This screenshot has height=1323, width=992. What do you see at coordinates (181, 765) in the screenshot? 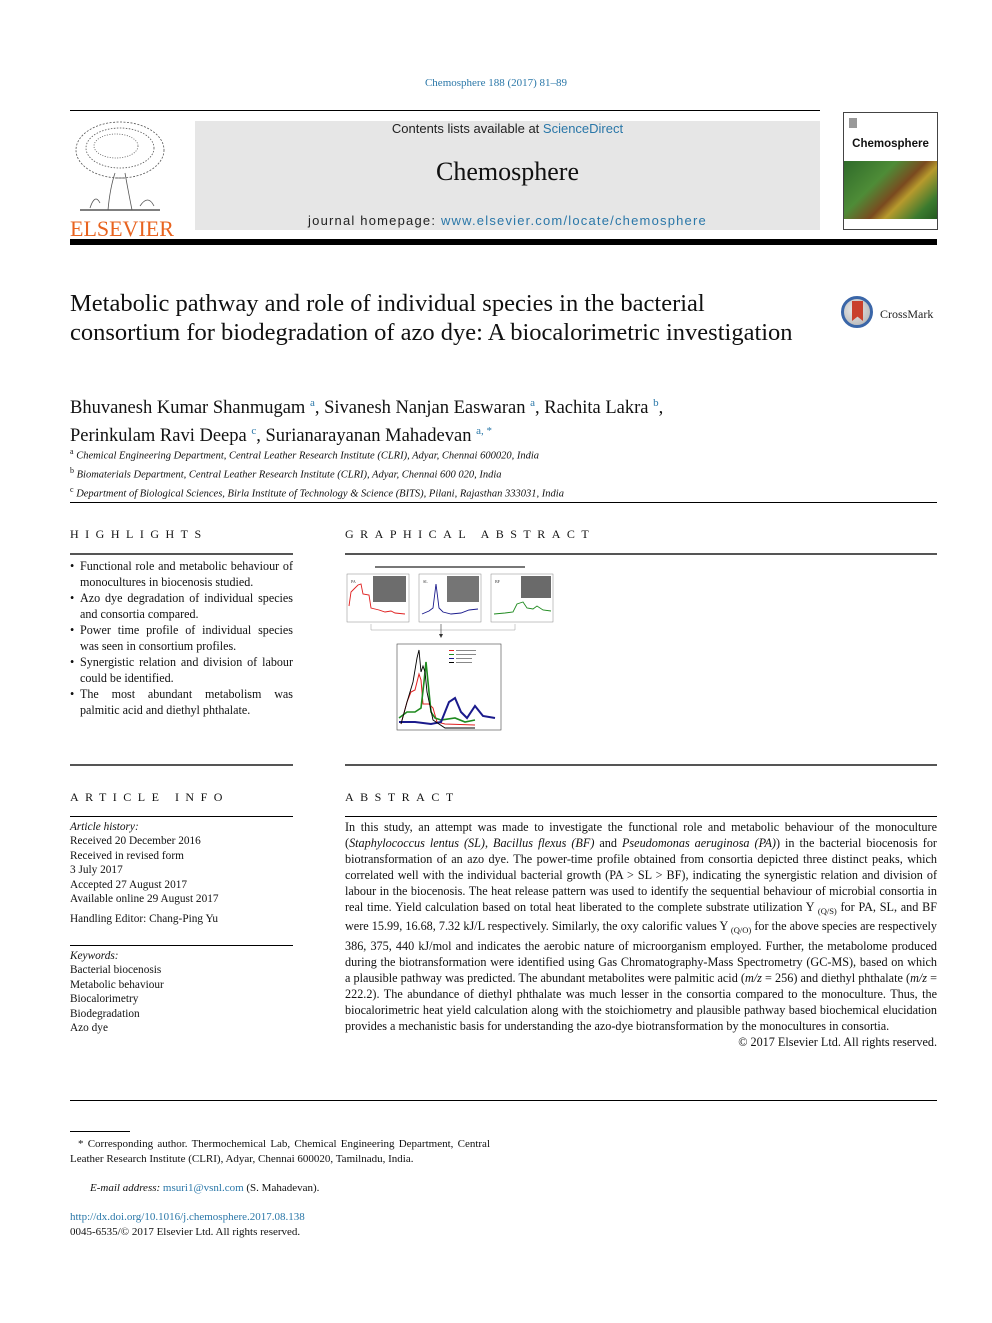
I see `highlights-bottom-divider` at bounding box center [181, 765].